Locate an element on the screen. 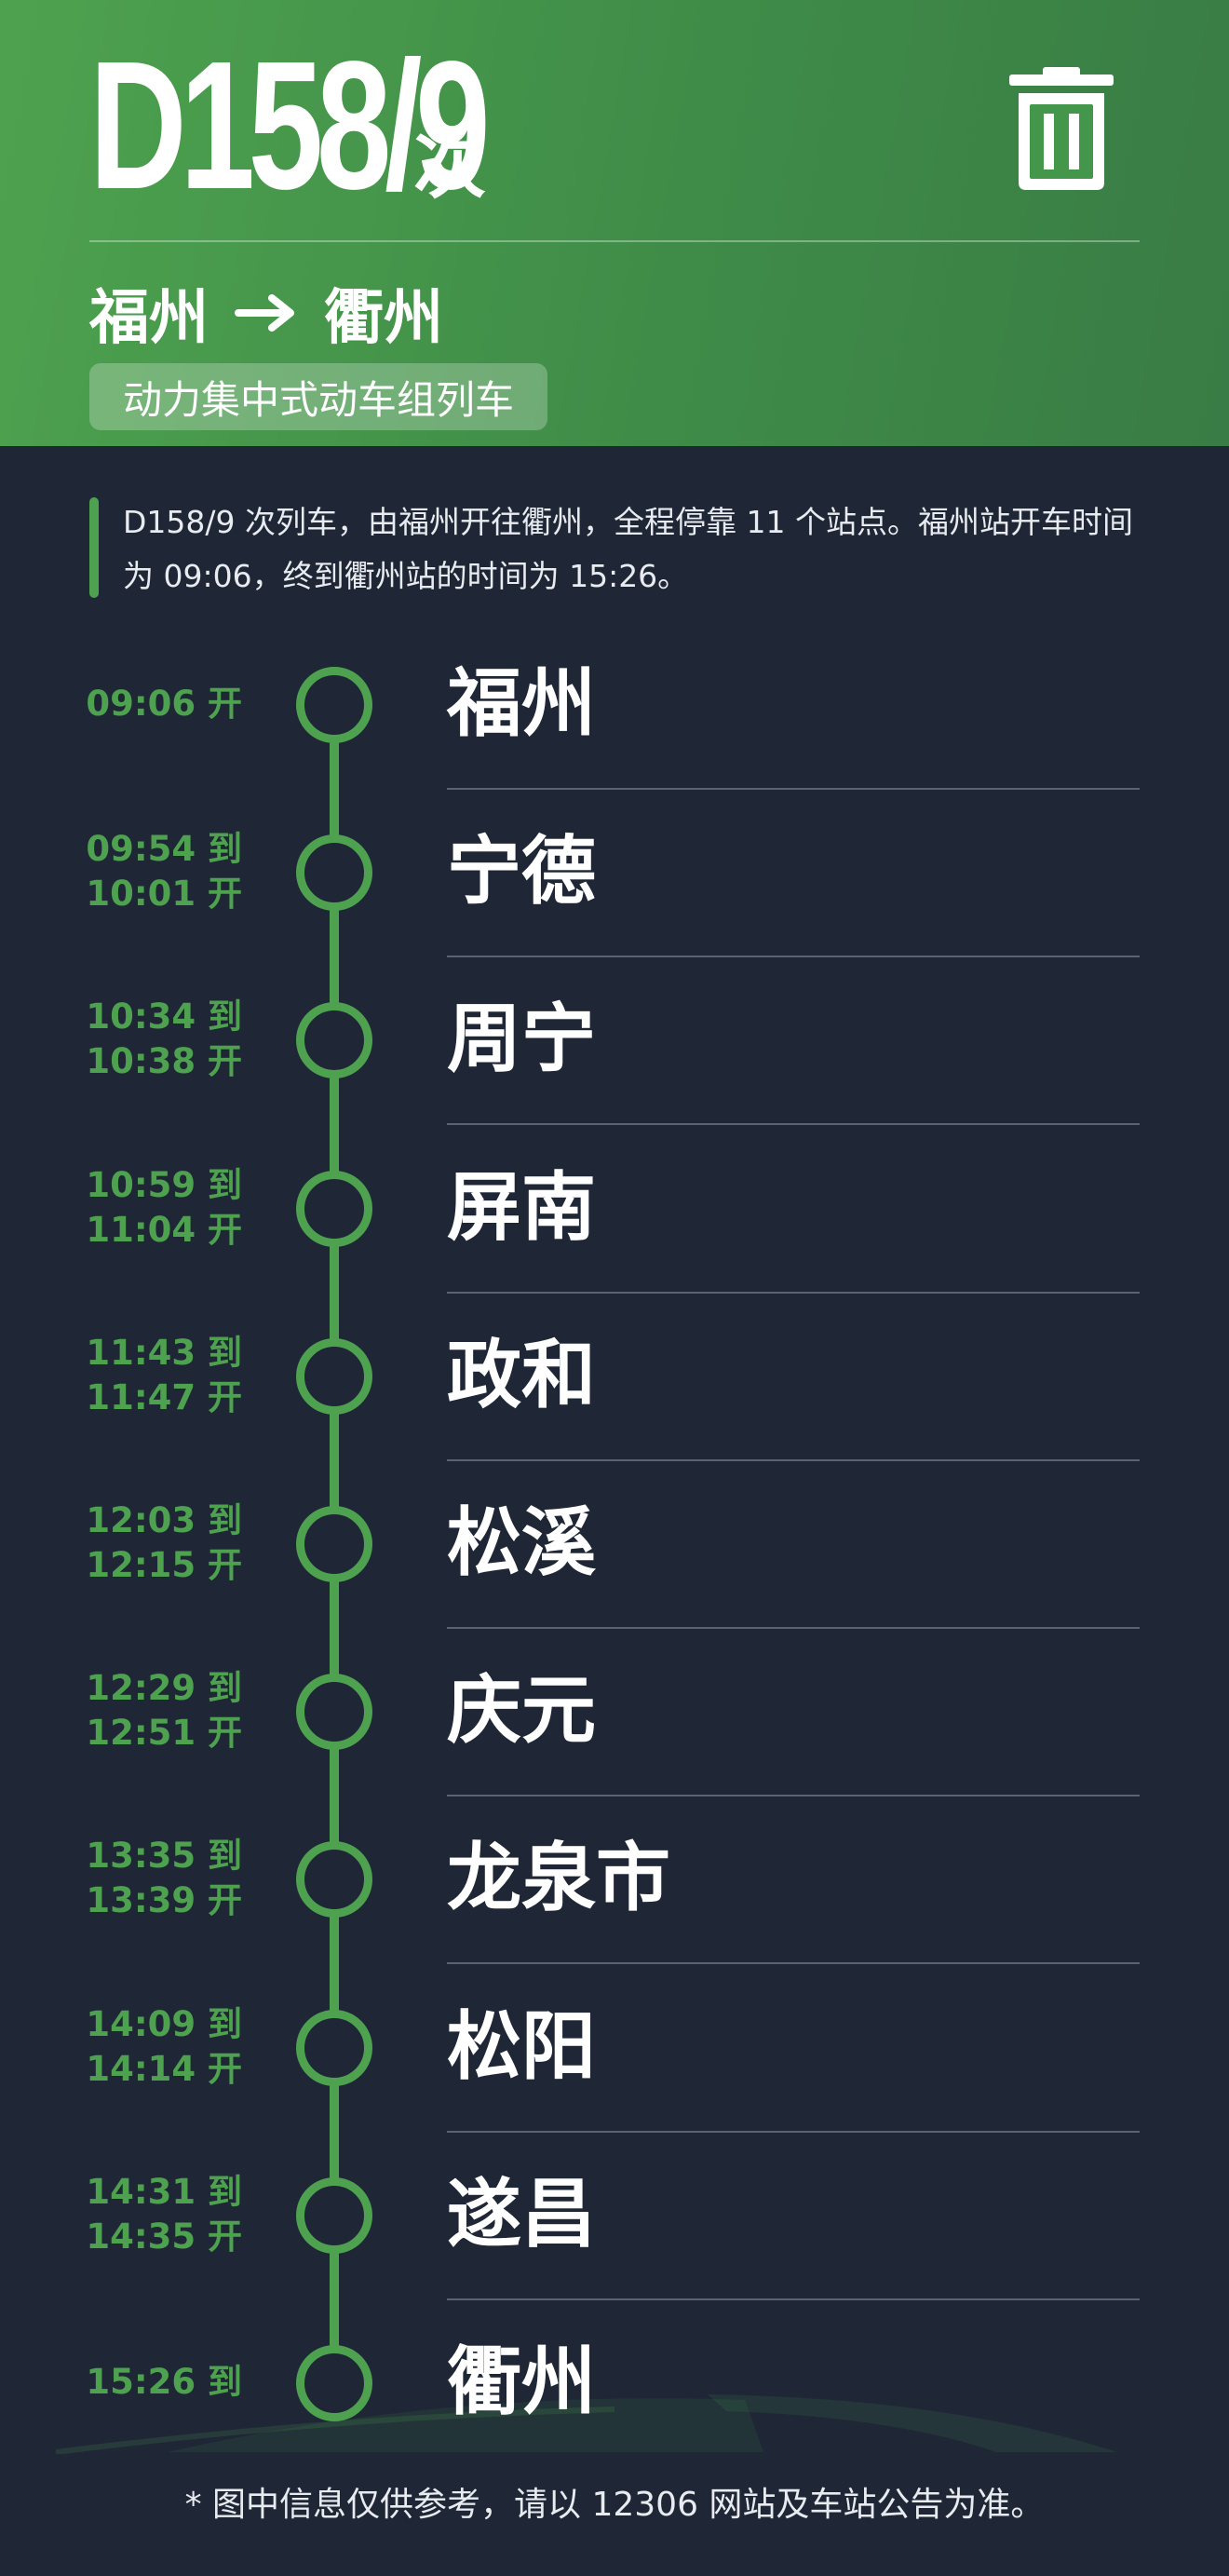 This screenshot has height=2576, width=1229. station-times: 14:09 到 14:14 开 is located at coordinates (149, 2047).